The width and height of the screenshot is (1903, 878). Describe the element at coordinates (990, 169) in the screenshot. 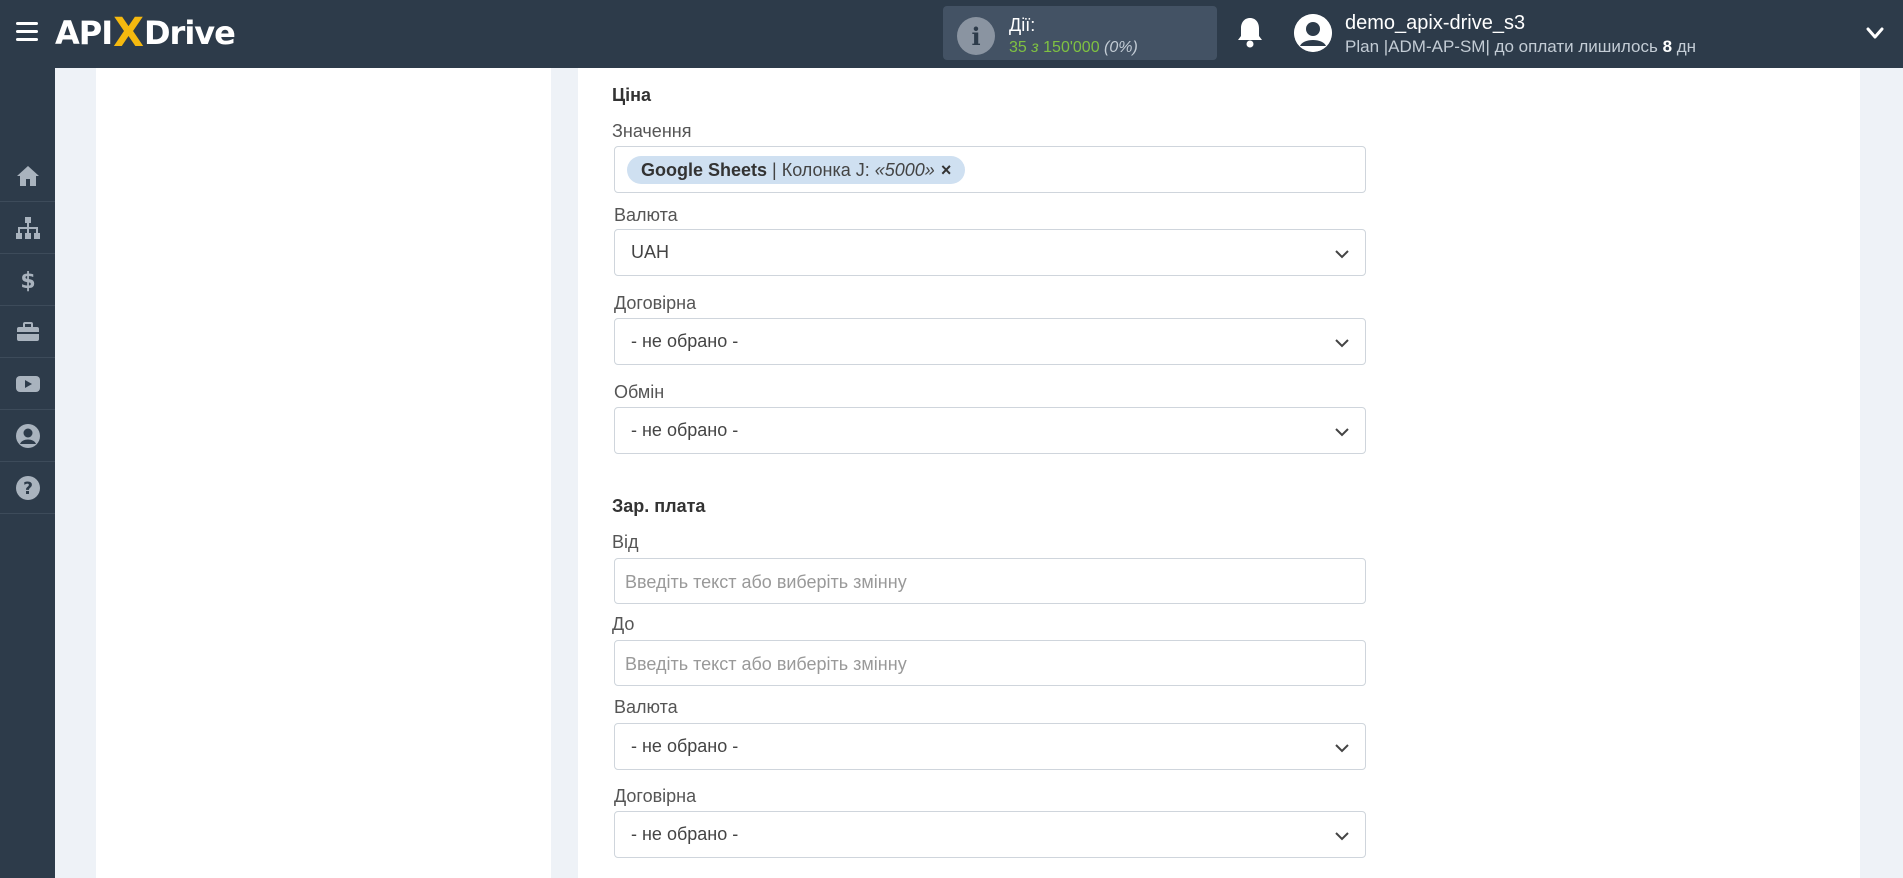

I see `price-value-field: Google Sheets | Колонка J: «5000» ×` at that location.